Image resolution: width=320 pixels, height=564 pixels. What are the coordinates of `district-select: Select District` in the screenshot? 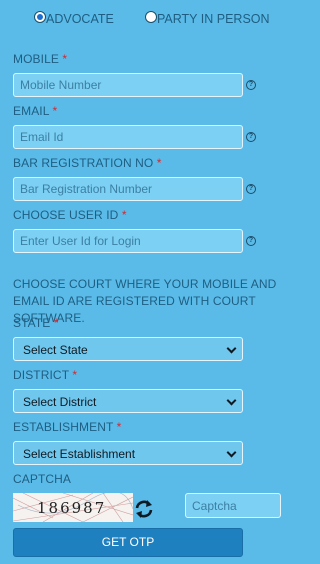 It's located at (128, 401).